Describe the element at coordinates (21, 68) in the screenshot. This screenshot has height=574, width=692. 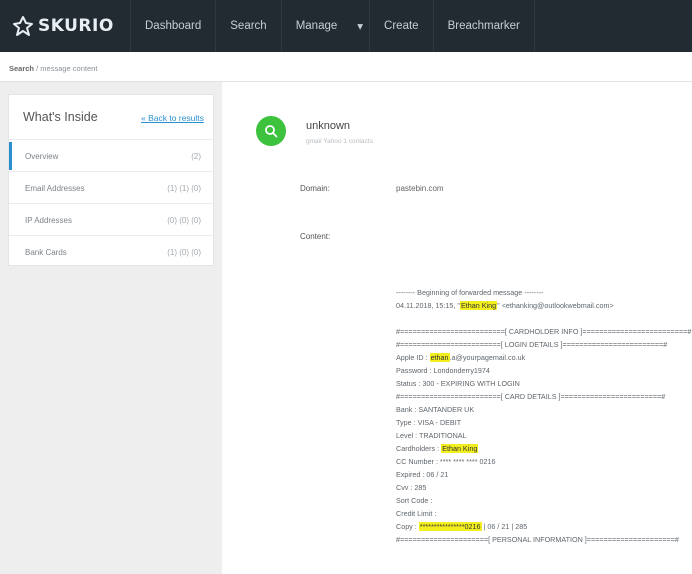
I see `breadcrumb-search-link: Search` at that location.